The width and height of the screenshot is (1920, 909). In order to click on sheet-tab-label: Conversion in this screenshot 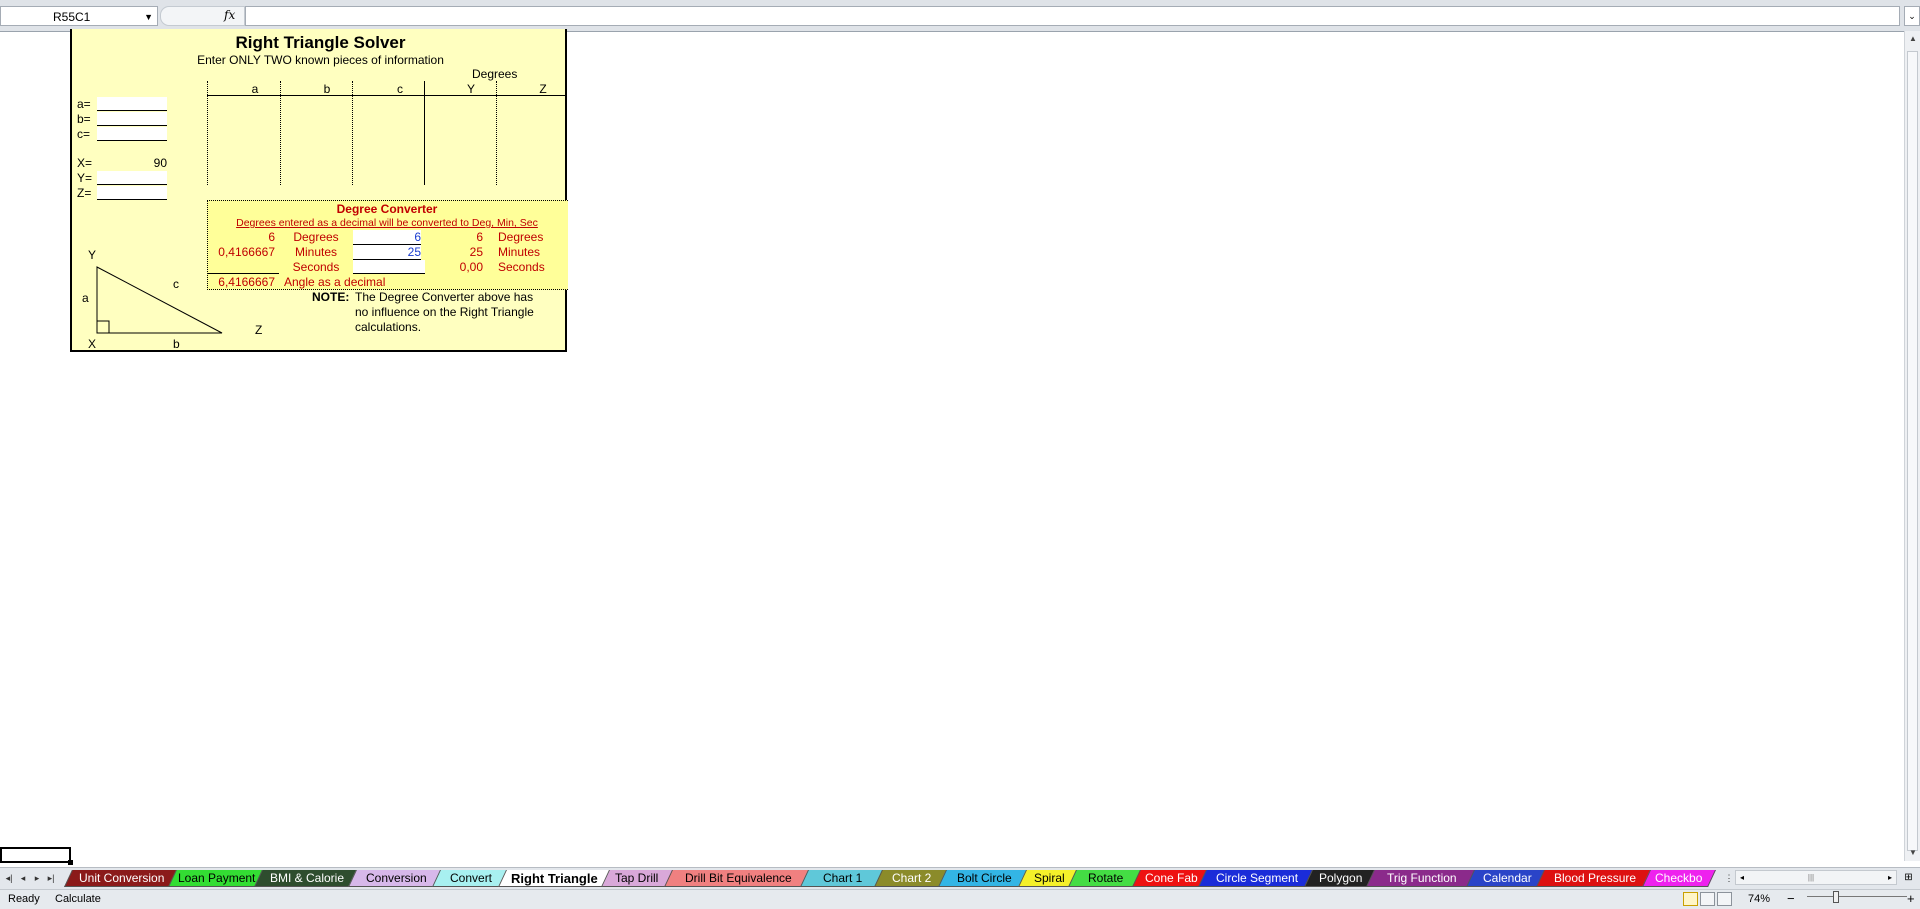, I will do `click(396, 878)`.